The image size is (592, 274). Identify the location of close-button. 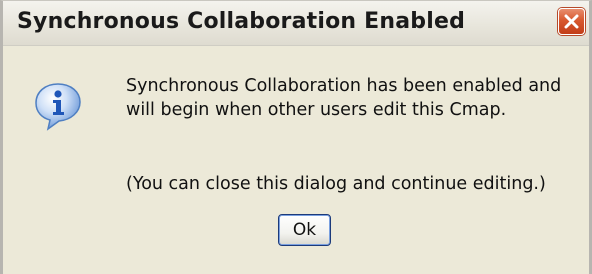
(571, 21).